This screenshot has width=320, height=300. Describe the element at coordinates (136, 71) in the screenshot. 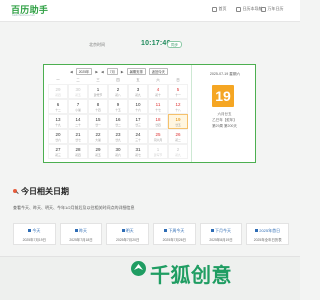

I see `holiday-select: 暑期安排` at that location.